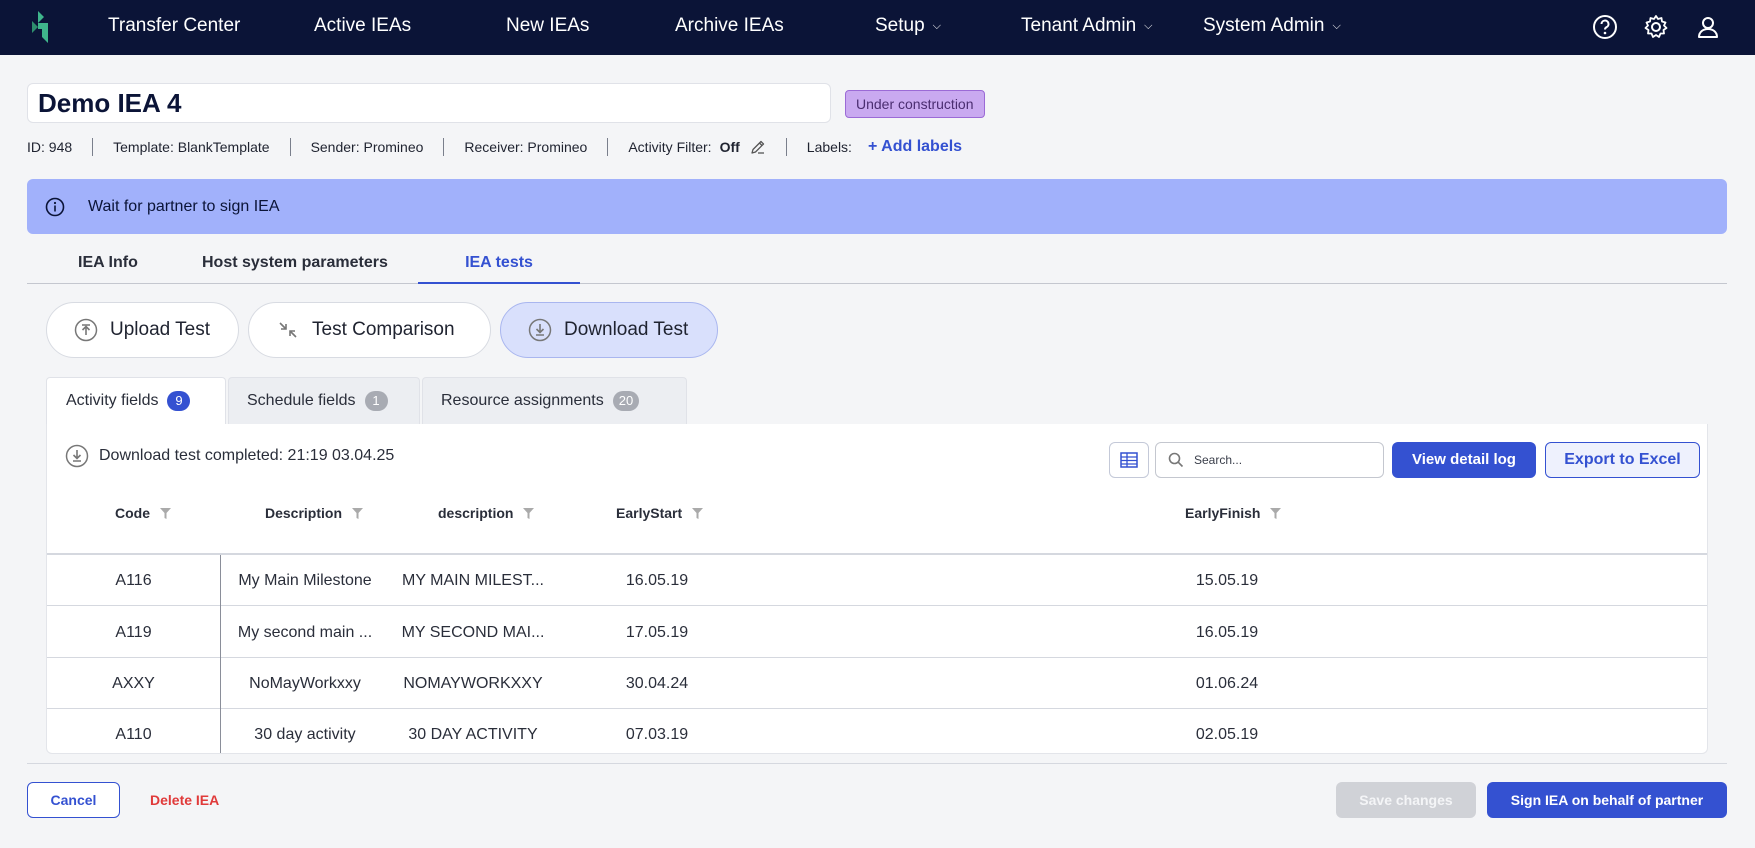 The image size is (1755, 848). What do you see at coordinates (324, 400) in the screenshot?
I see `subtab-schedule-fields: Schedule fields 1` at bounding box center [324, 400].